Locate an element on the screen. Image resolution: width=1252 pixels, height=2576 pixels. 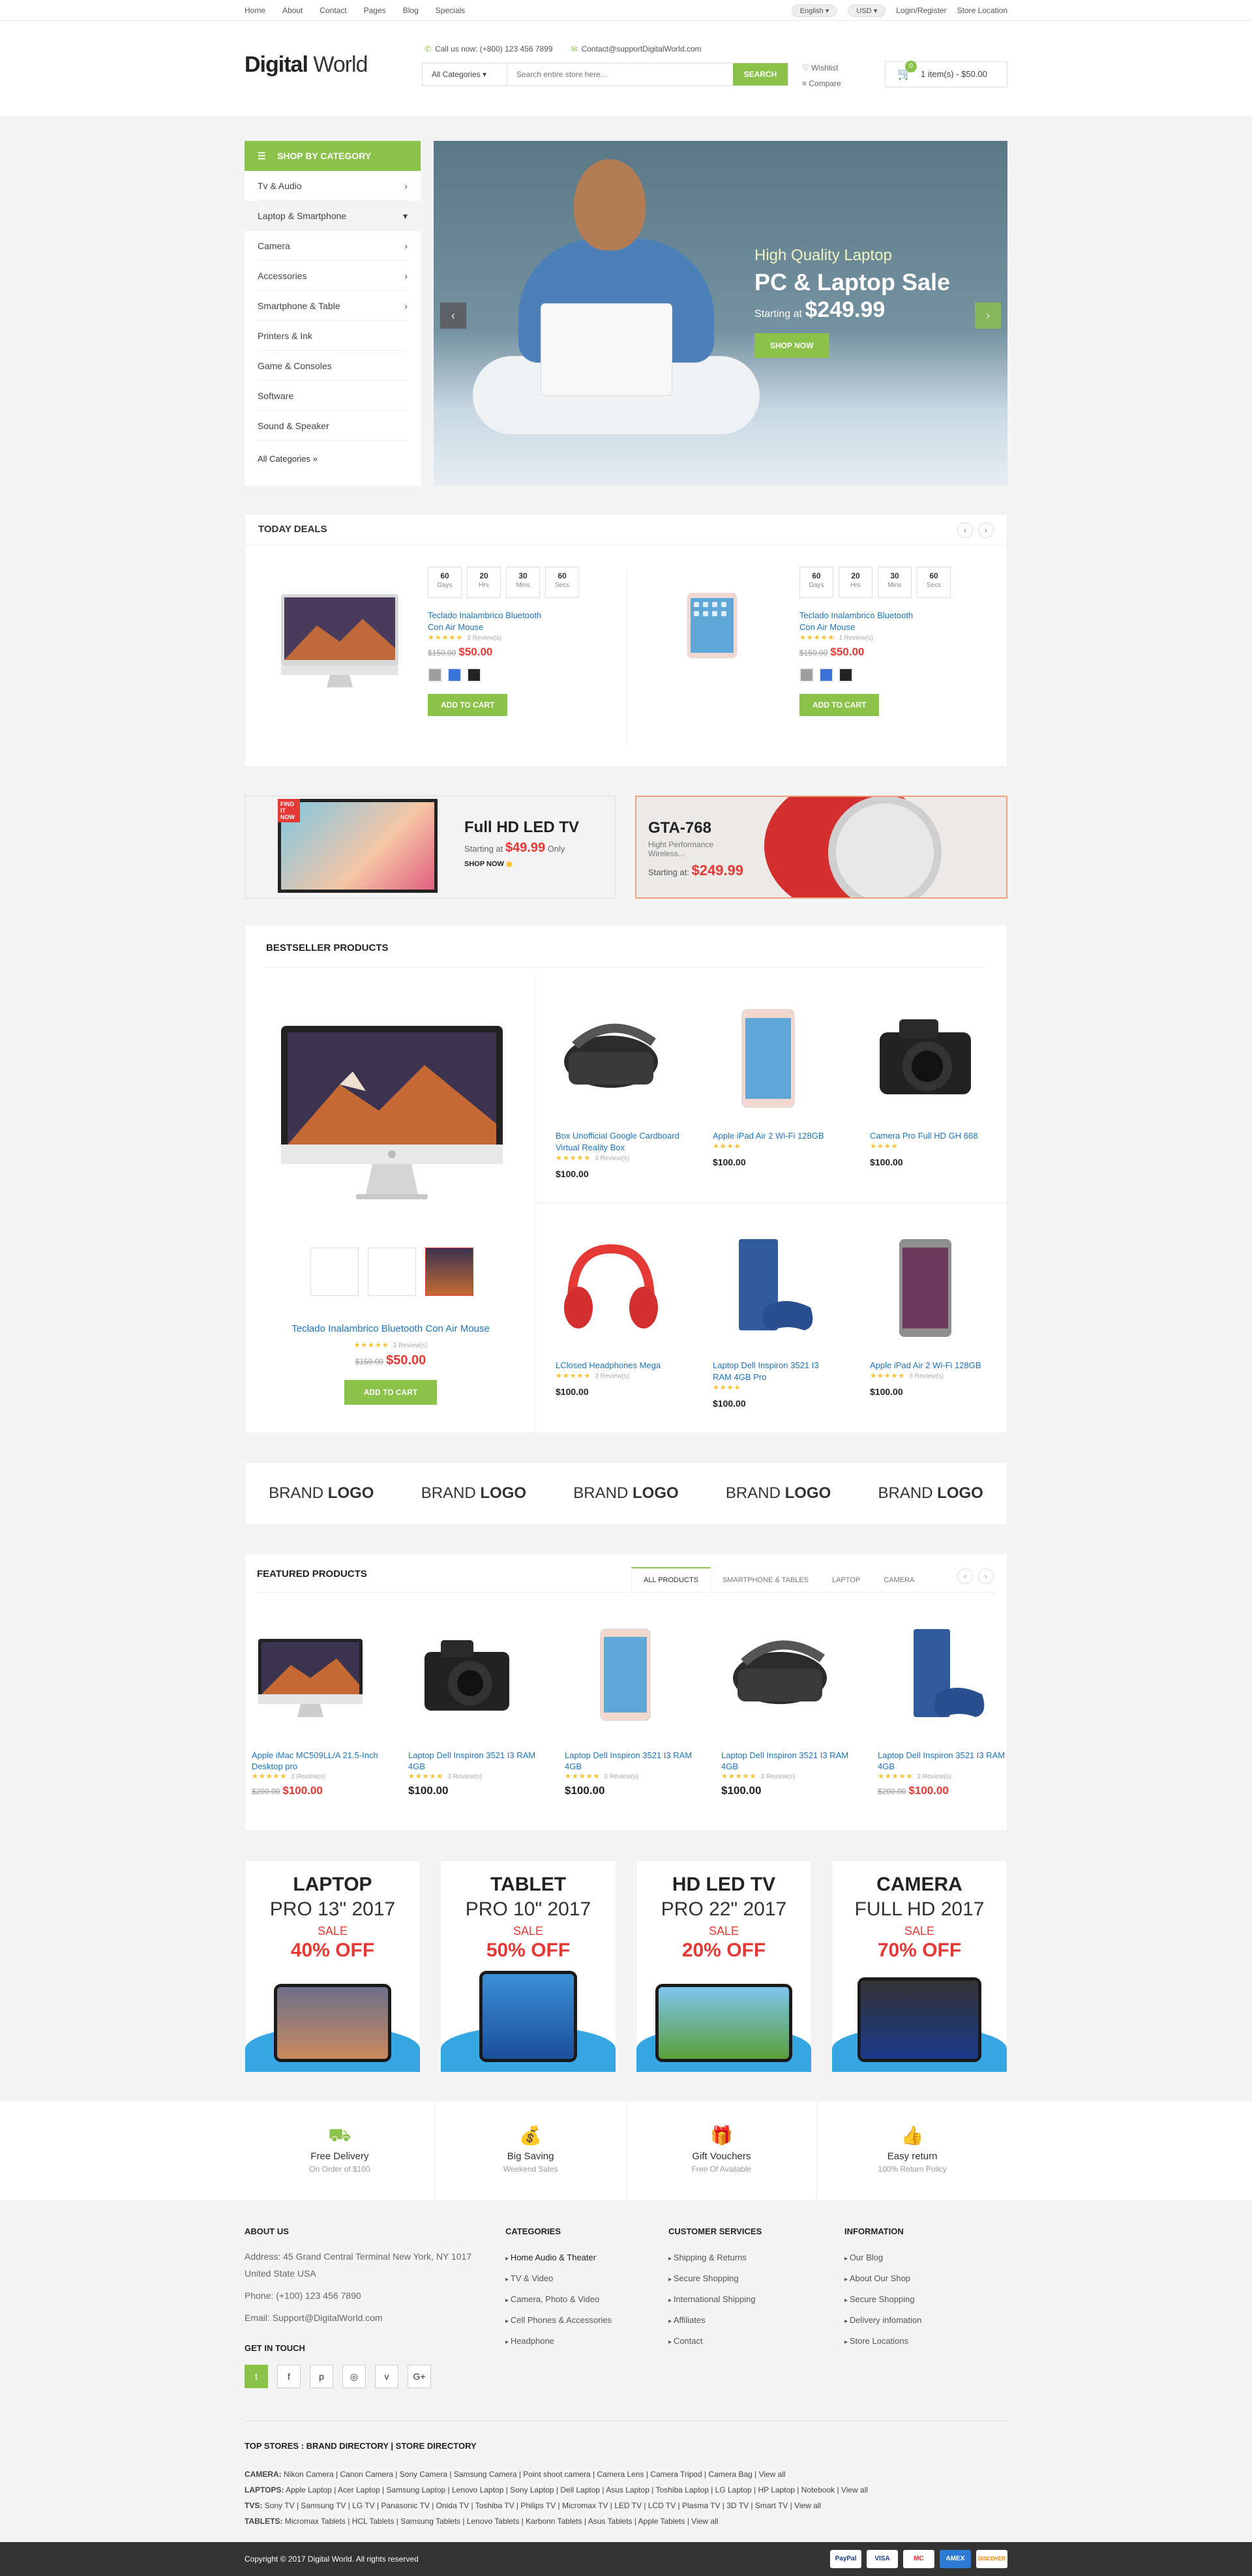
pinterest-icon: p is located at coordinates (321, 2376).